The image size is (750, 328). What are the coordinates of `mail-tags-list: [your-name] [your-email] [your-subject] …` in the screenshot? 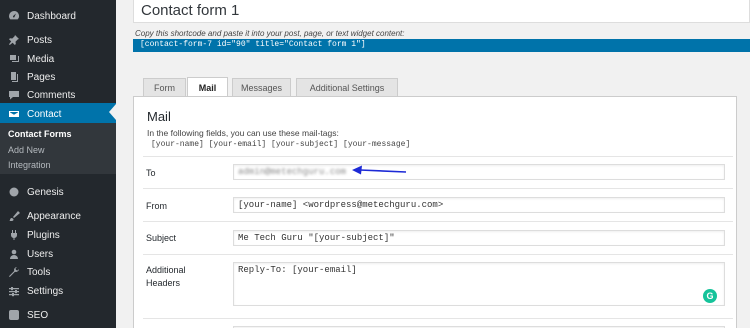 It's located at (281, 144).